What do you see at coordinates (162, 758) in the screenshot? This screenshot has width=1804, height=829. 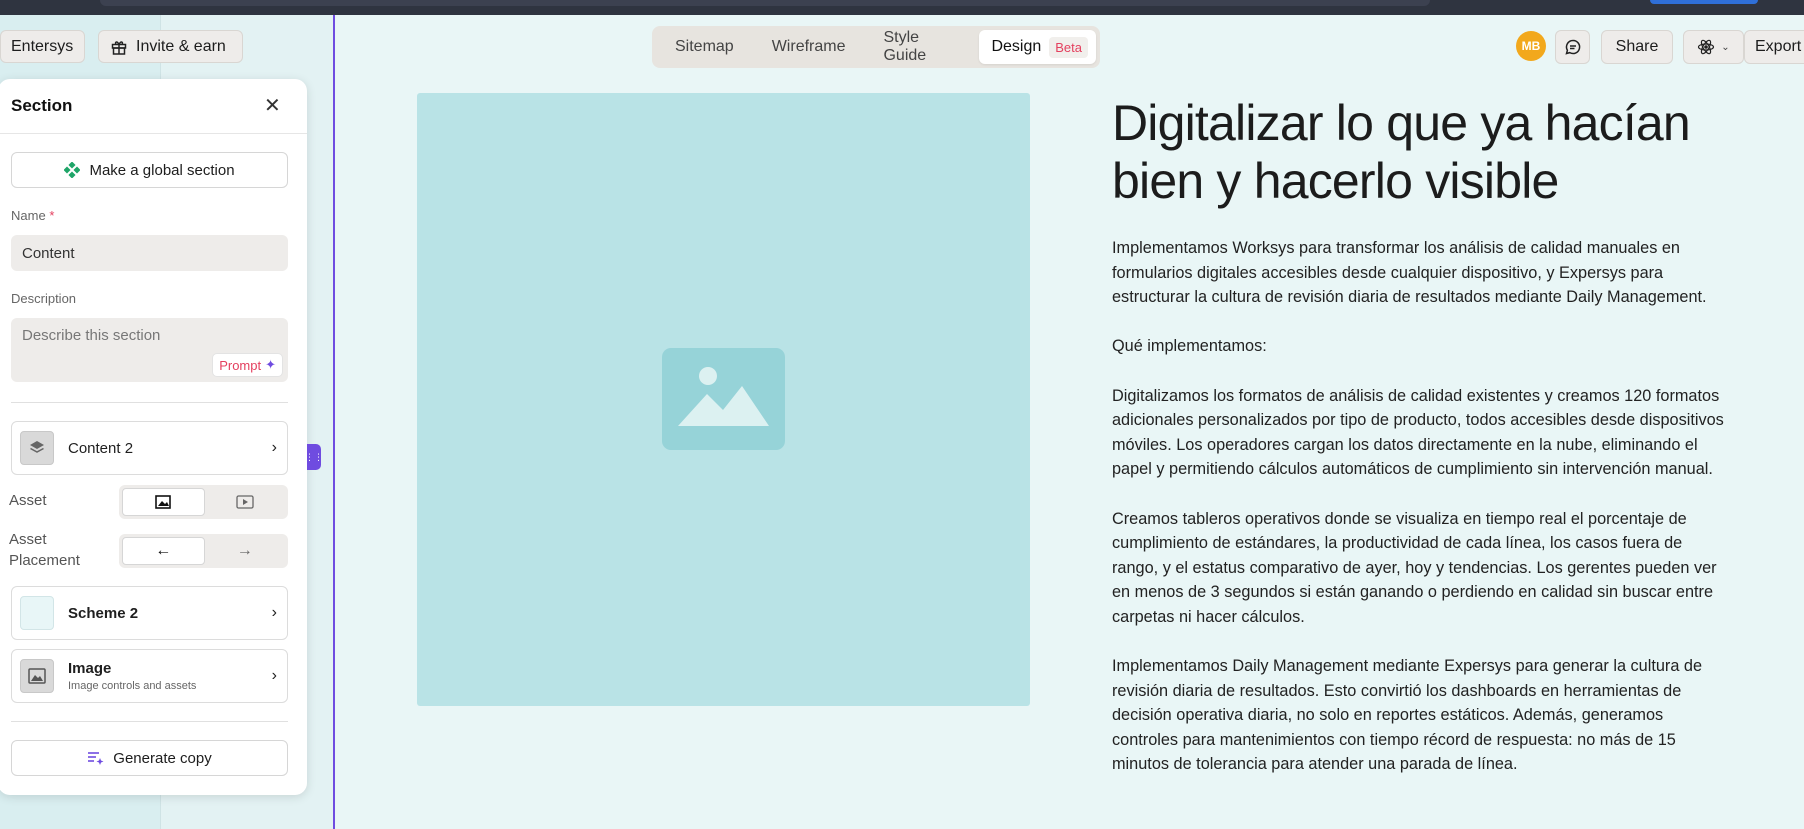 I see `generate-copy-label: Generate copy` at bounding box center [162, 758].